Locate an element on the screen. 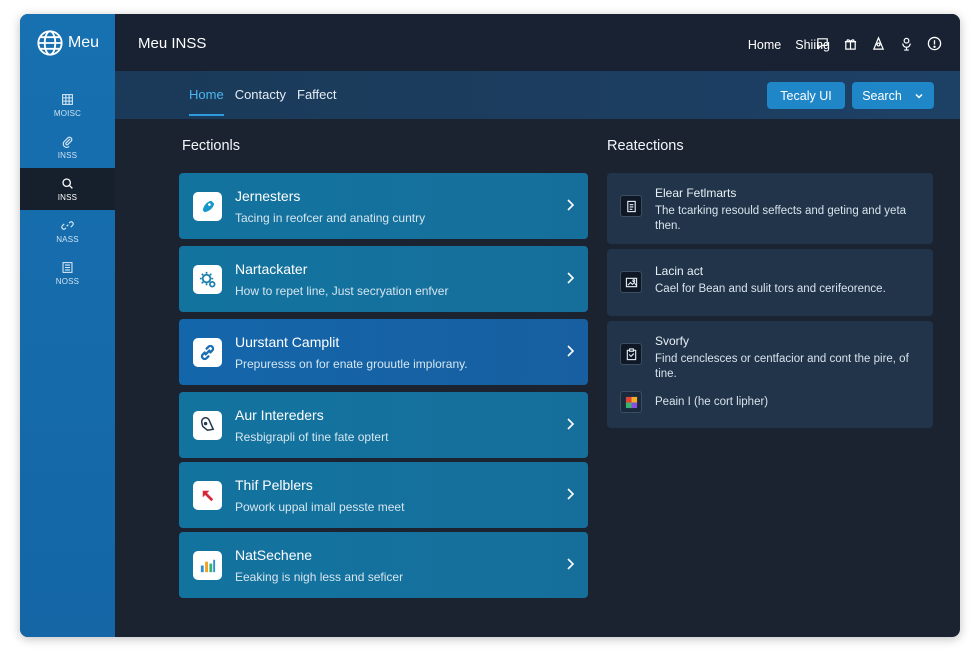  app-title: Meu INSS is located at coordinates (172, 43).